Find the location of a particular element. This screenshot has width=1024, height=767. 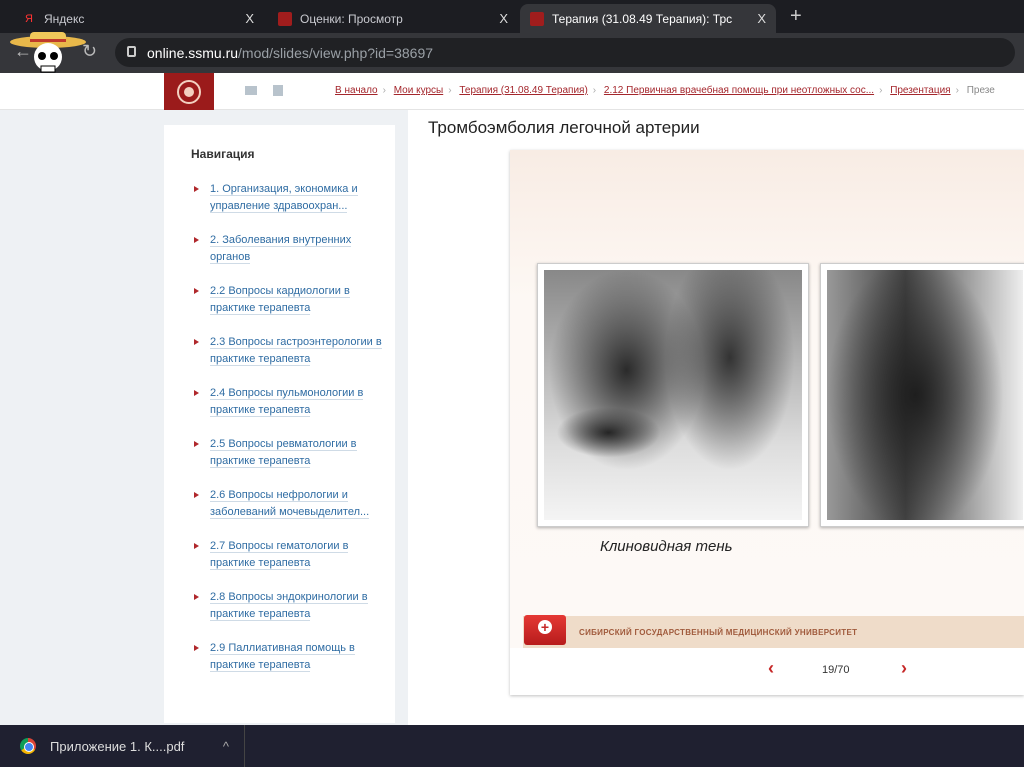

url-path: /mod/slides/view.php?id=38697 is located at coordinates (336, 52).